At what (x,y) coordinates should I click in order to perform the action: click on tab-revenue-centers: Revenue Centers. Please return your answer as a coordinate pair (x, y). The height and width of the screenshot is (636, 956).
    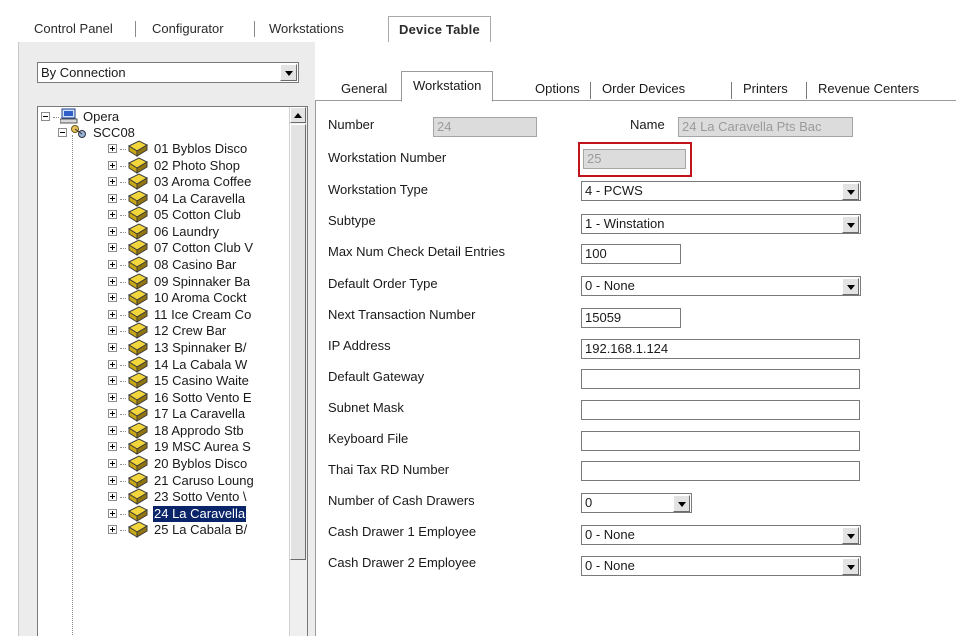
    Looking at the image, I should click on (868, 89).